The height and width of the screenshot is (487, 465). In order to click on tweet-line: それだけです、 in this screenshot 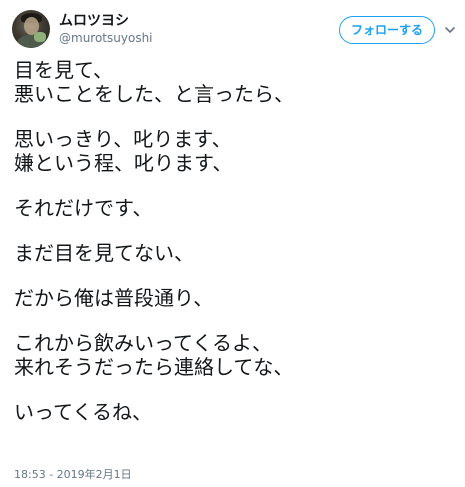, I will do `click(83, 208)`.